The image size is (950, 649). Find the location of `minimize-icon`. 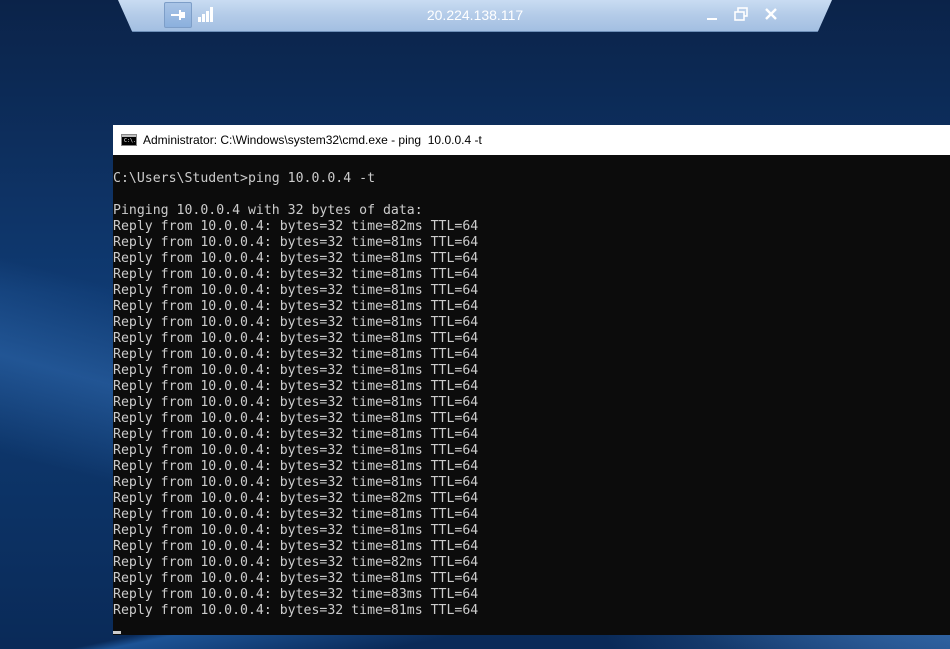

minimize-icon is located at coordinates (712, 14).